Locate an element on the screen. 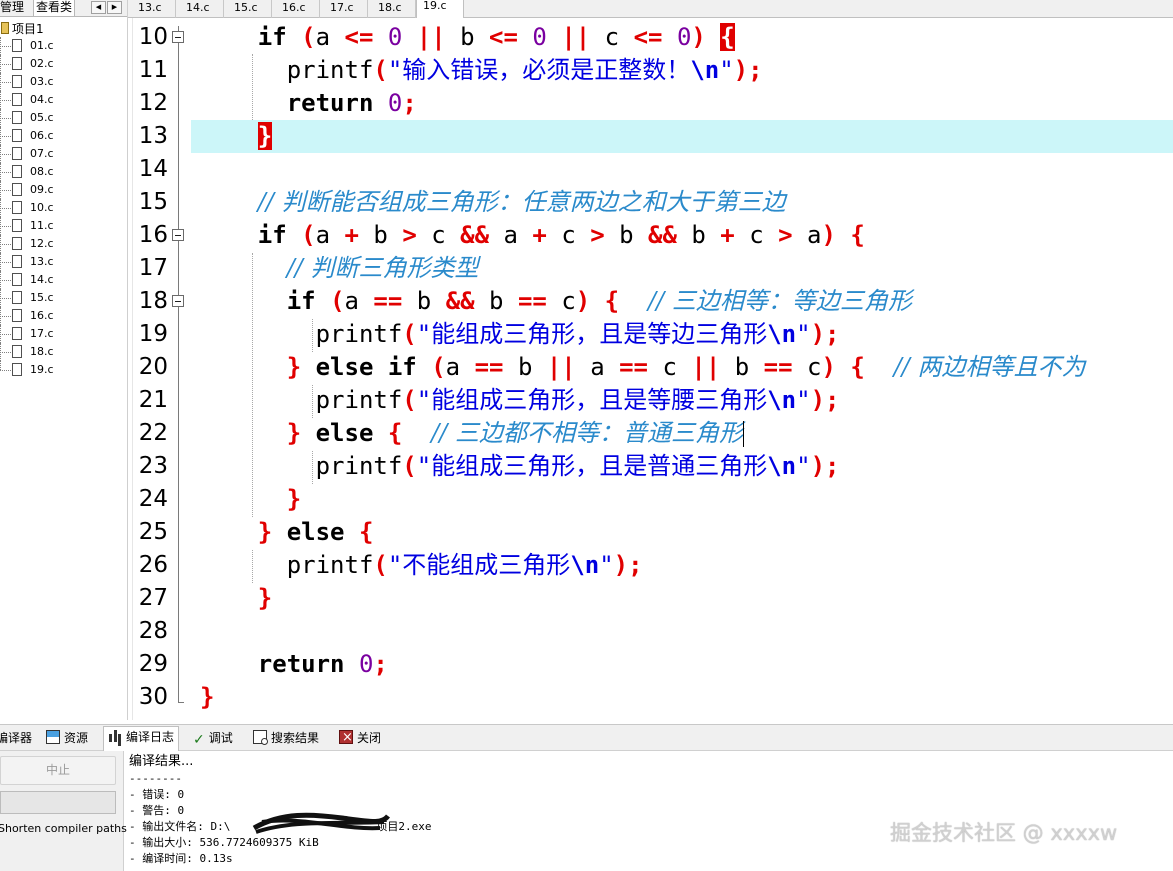  current-line-highlight is located at coordinates (682, 136).